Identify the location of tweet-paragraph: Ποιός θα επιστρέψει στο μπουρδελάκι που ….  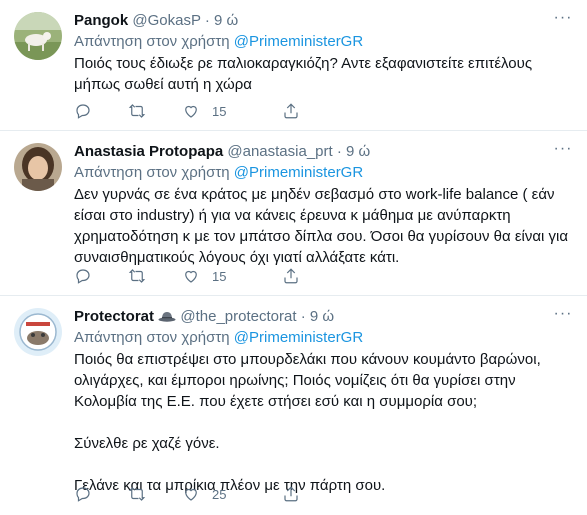
(307, 380).